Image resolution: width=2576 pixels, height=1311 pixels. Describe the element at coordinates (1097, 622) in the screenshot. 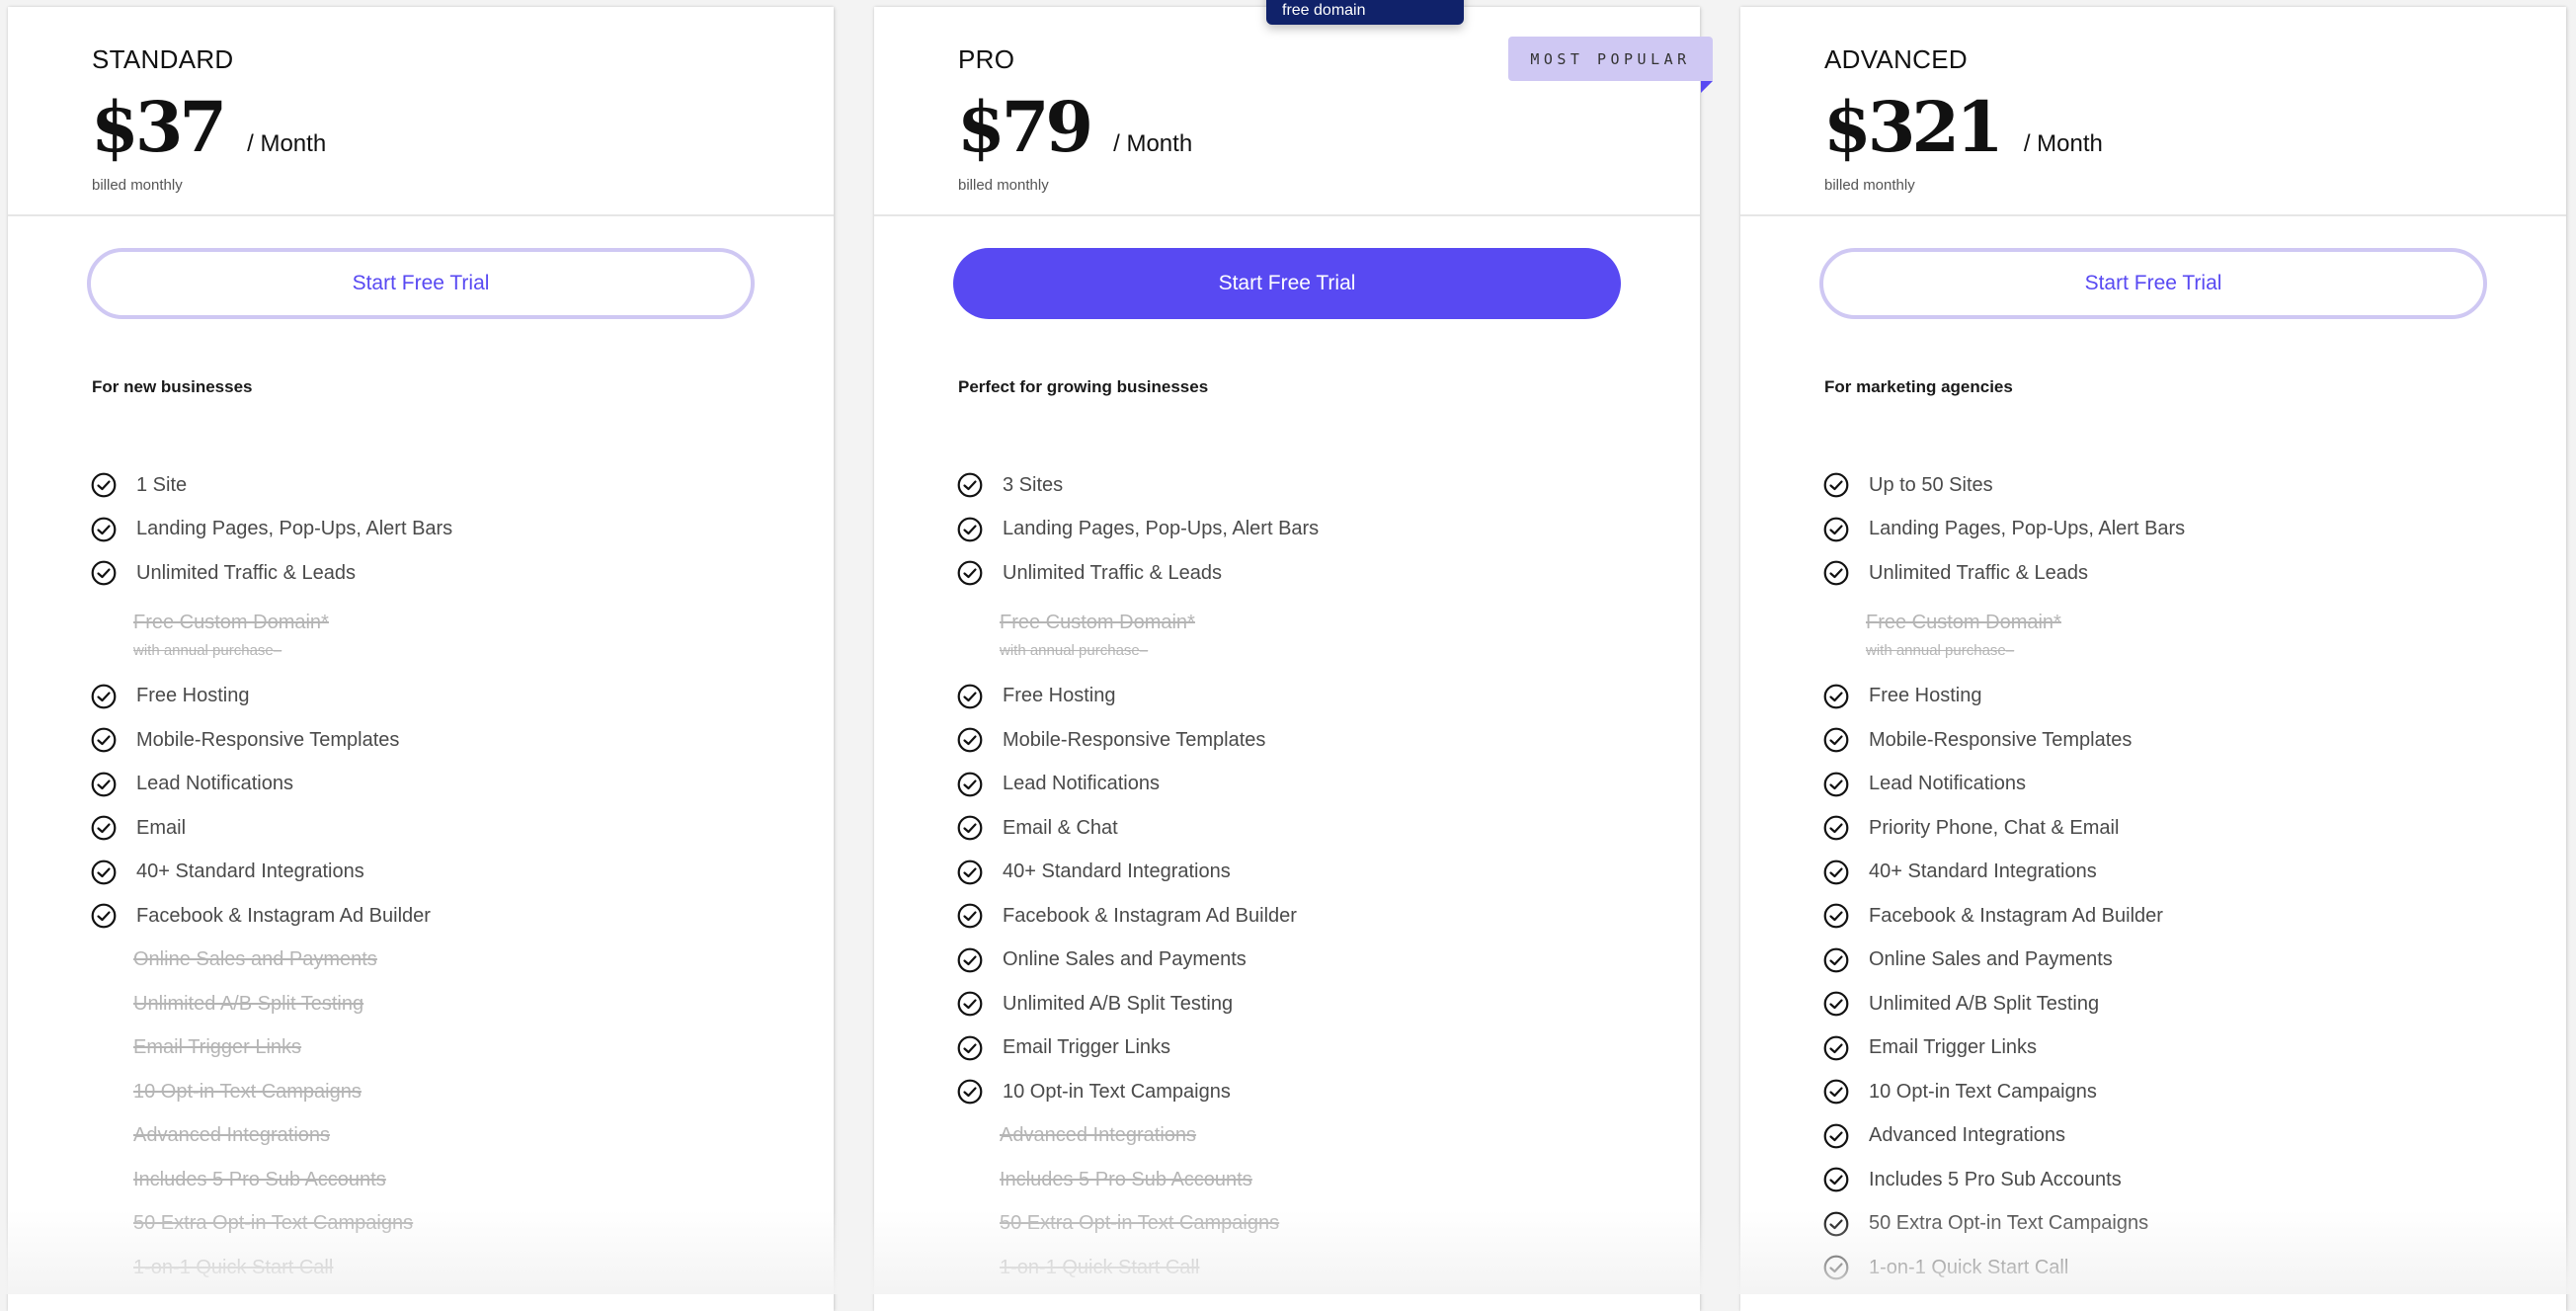

I see `feature-label-unavailable: Free Custom Domain*` at that location.